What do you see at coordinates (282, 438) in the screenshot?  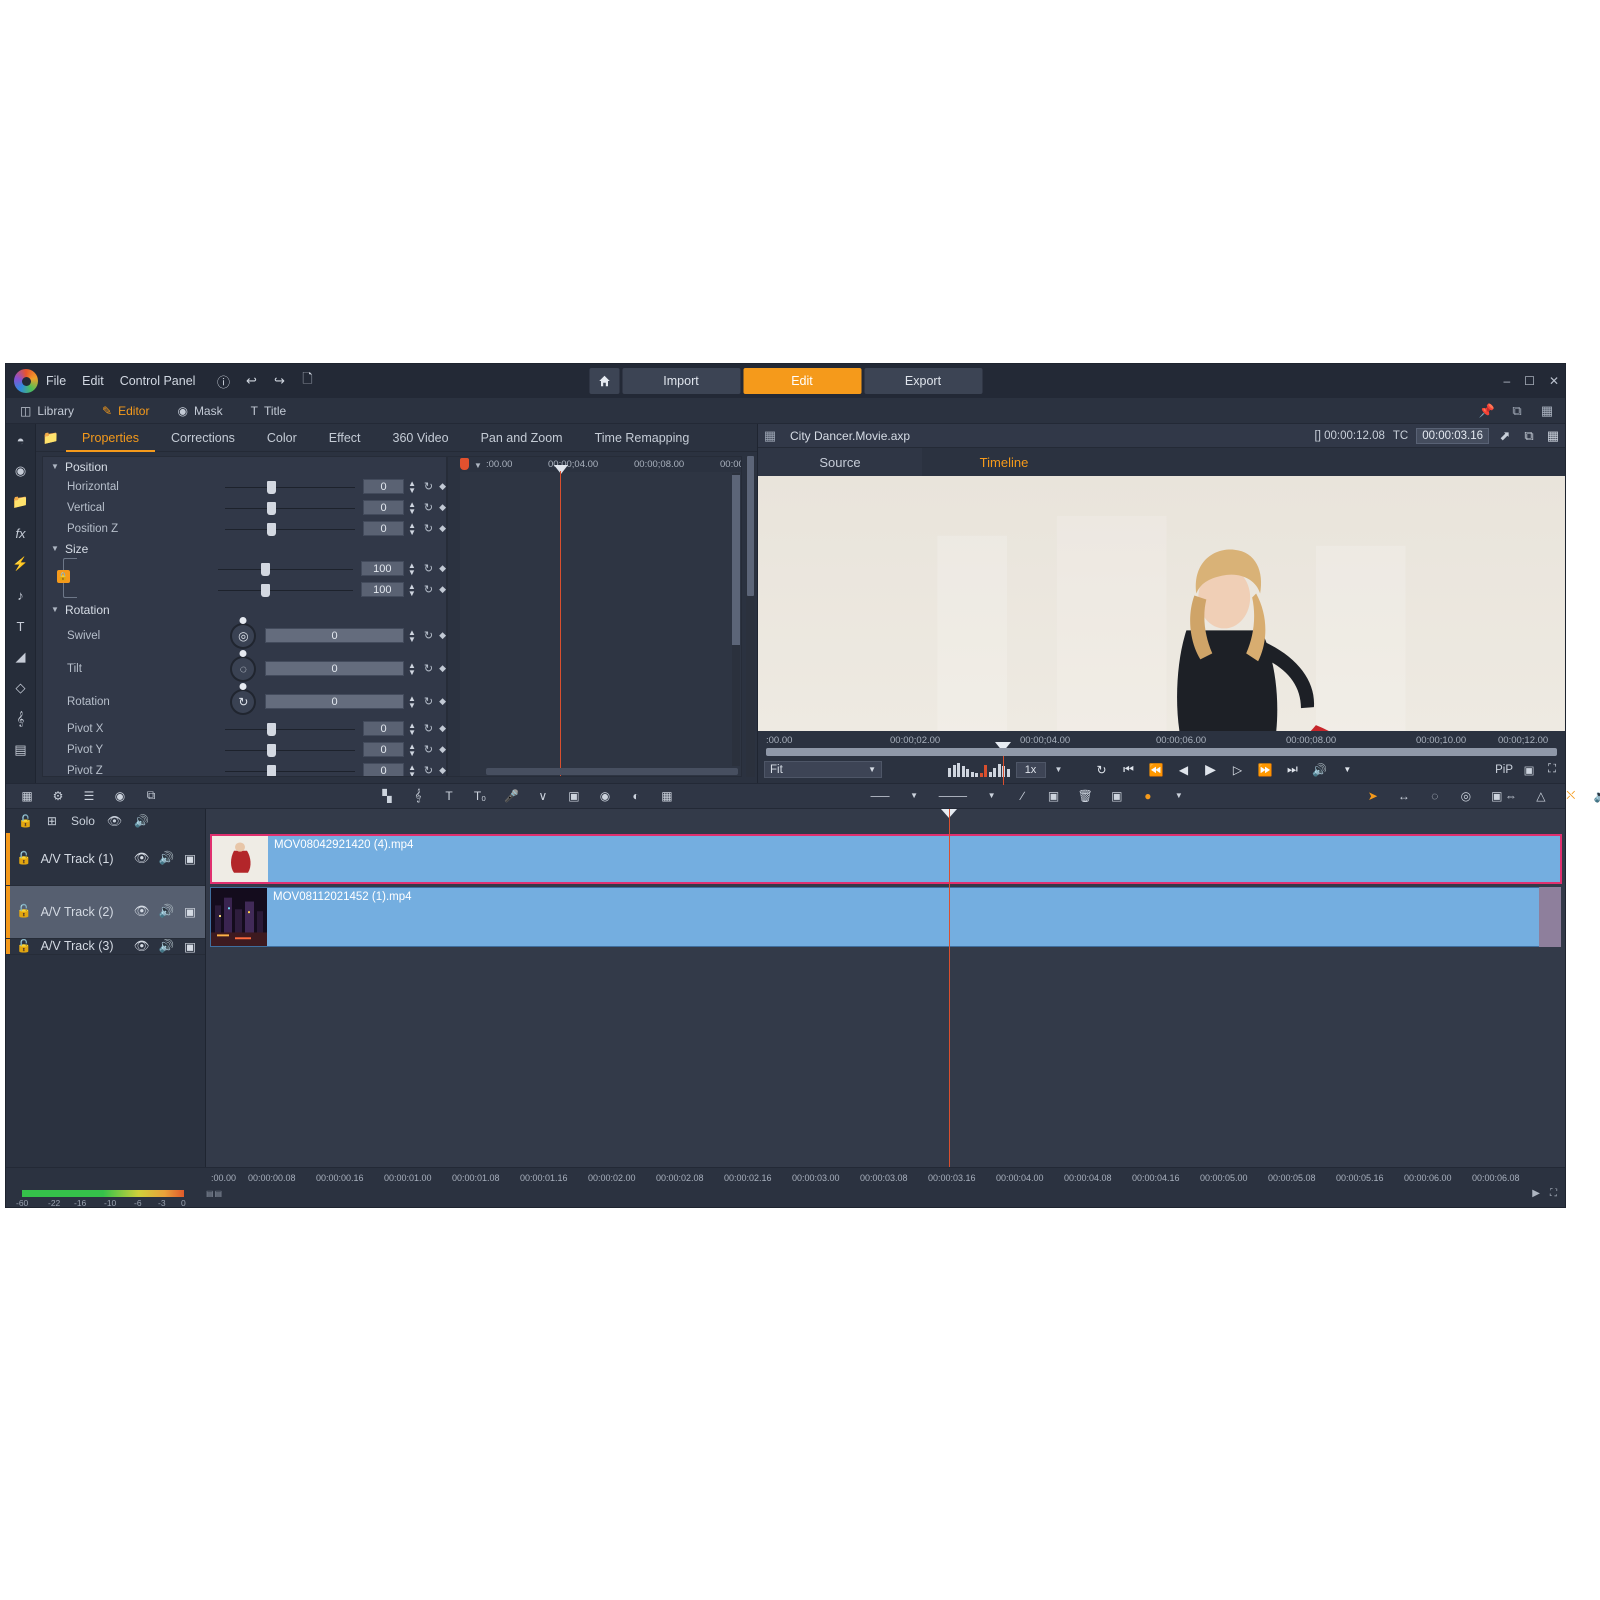 I see `ptab-color: Color` at bounding box center [282, 438].